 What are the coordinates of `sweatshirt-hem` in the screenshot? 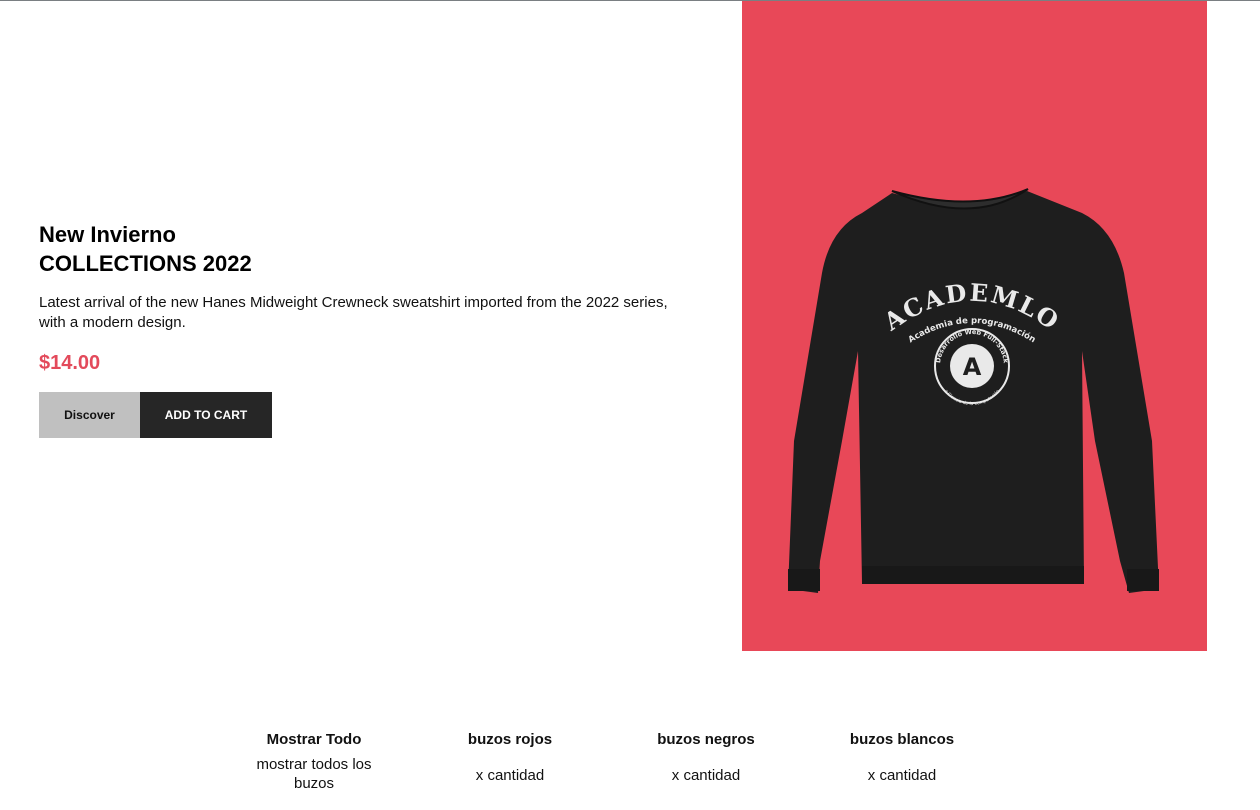 It's located at (973, 575).